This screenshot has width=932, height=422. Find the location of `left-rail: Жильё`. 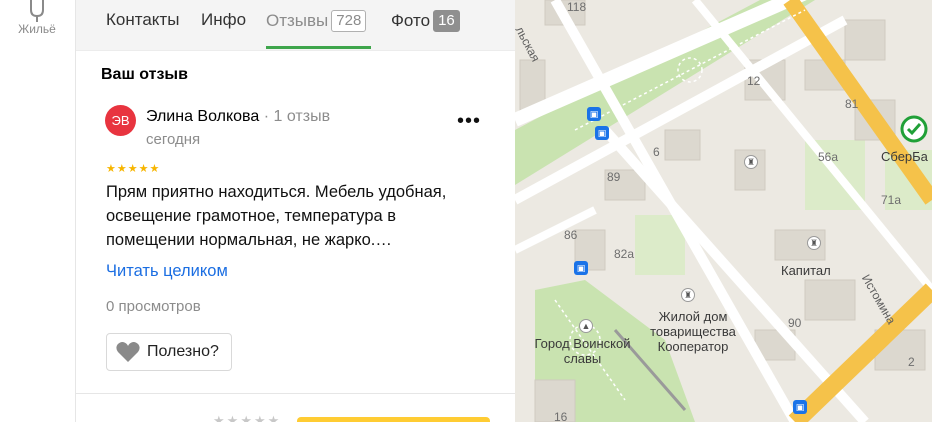

left-rail: Жильё is located at coordinates (38, 211).